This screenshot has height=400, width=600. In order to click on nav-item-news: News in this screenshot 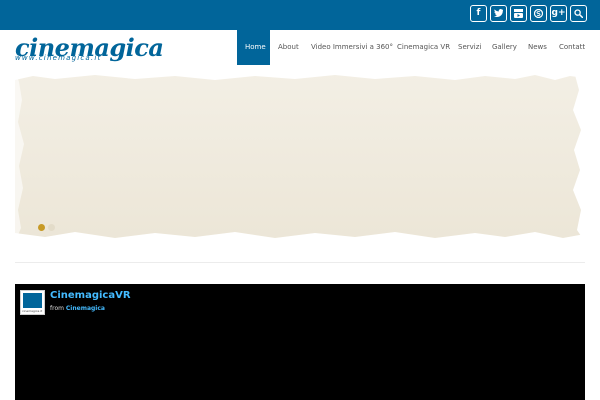, I will do `click(537, 47)`.